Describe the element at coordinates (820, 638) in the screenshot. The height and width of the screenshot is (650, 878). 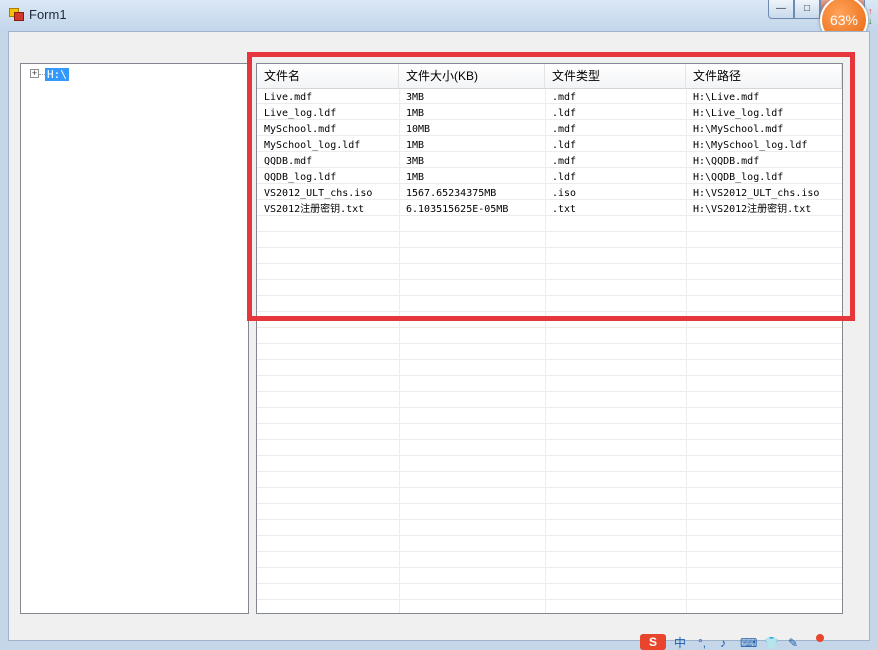
I see `notification-dot` at that location.